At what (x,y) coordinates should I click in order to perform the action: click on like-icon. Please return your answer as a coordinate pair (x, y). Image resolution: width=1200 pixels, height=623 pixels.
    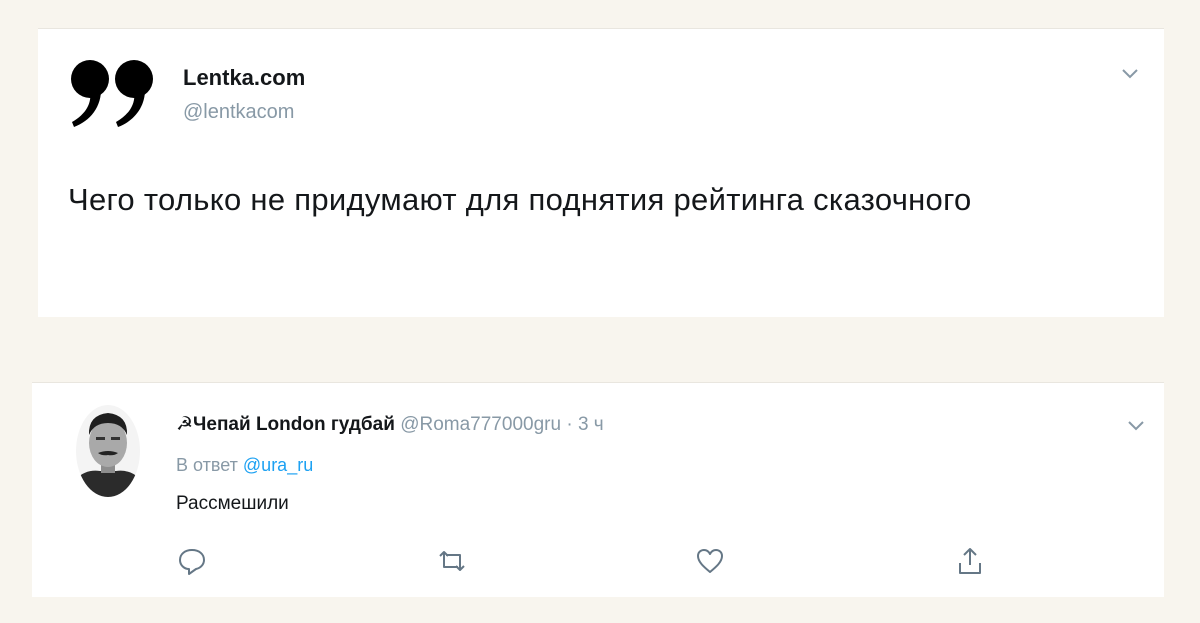
    Looking at the image, I should click on (710, 561).